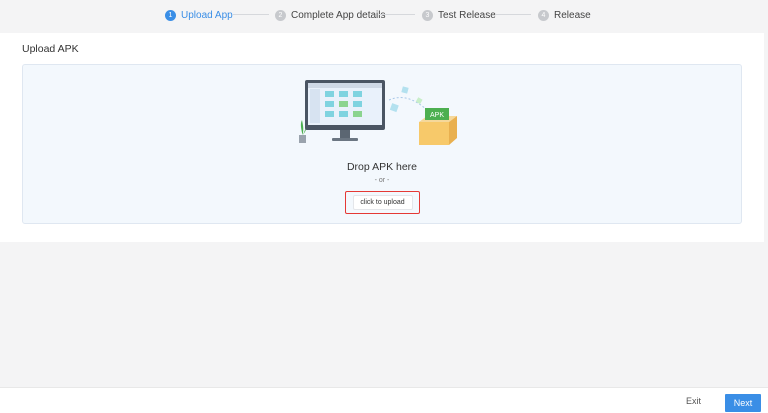 The height and width of the screenshot is (413, 768). I want to click on upload-highlight-box: click to upload, so click(382, 202).